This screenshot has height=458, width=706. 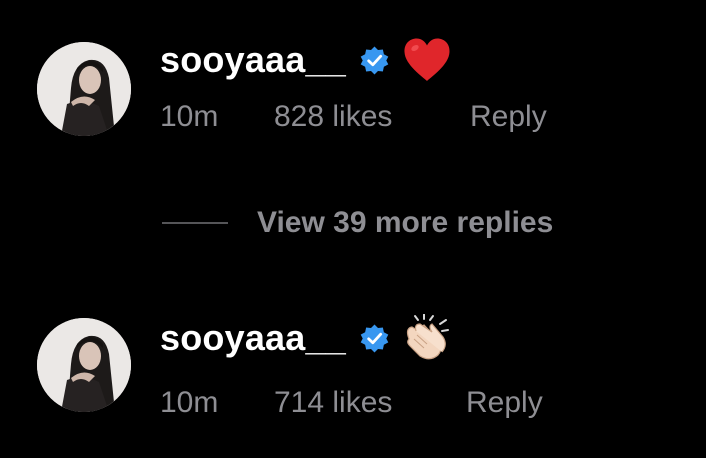 What do you see at coordinates (370, 403) in the screenshot?
I see `likes-count: 714 likes` at bounding box center [370, 403].